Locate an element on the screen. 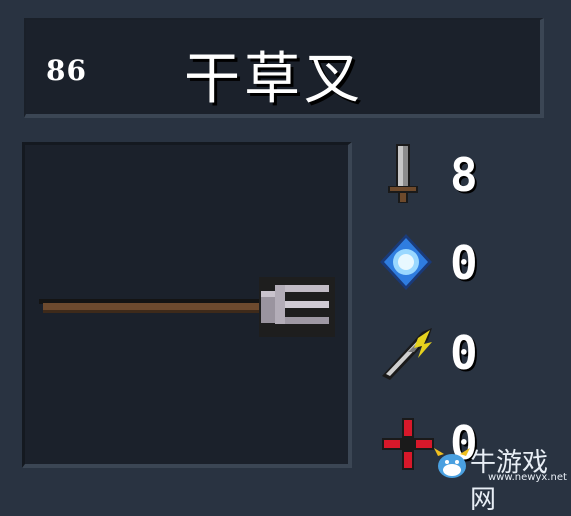 This screenshot has width=571, height=516. pitchfork-icon is located at coordinates (187, 307).